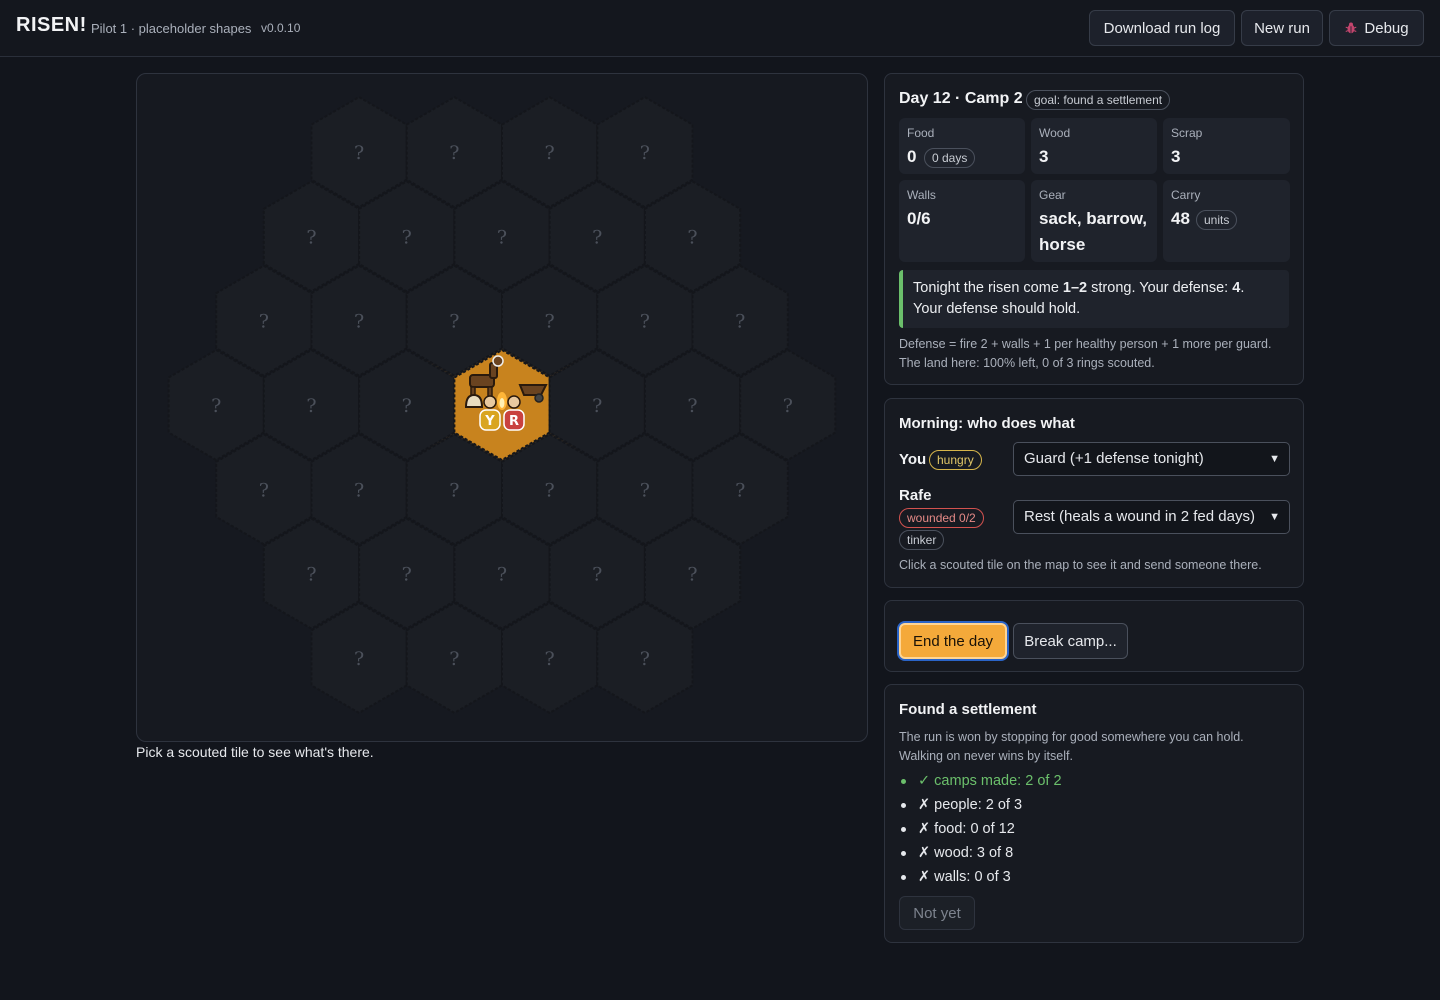 The width and height of the screenshot is (1440, 1000). What do you see at coordinates (1226, 146) in the screenshot?
I see `scrap-stat: Scrap 3` at bounding box center [1226, 146].